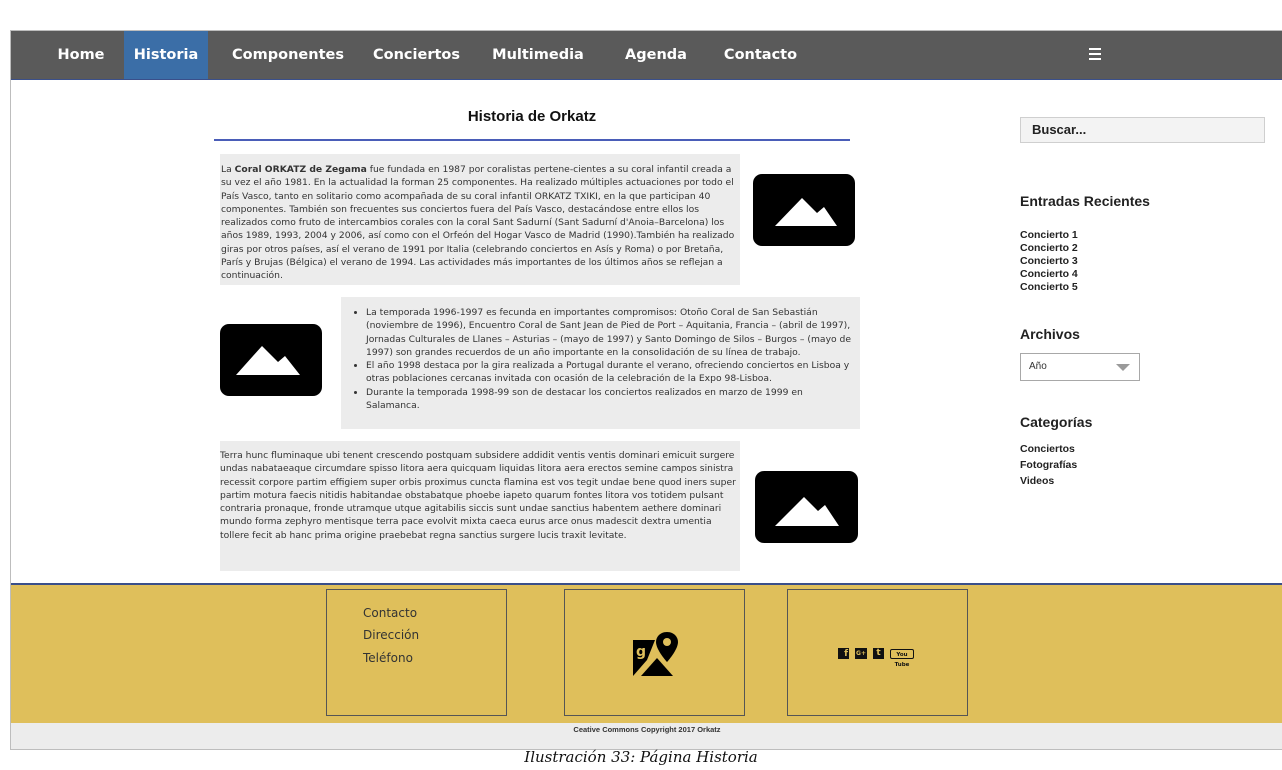  I want to click on page-title: Historia de Orkatz, so click(532, 116).